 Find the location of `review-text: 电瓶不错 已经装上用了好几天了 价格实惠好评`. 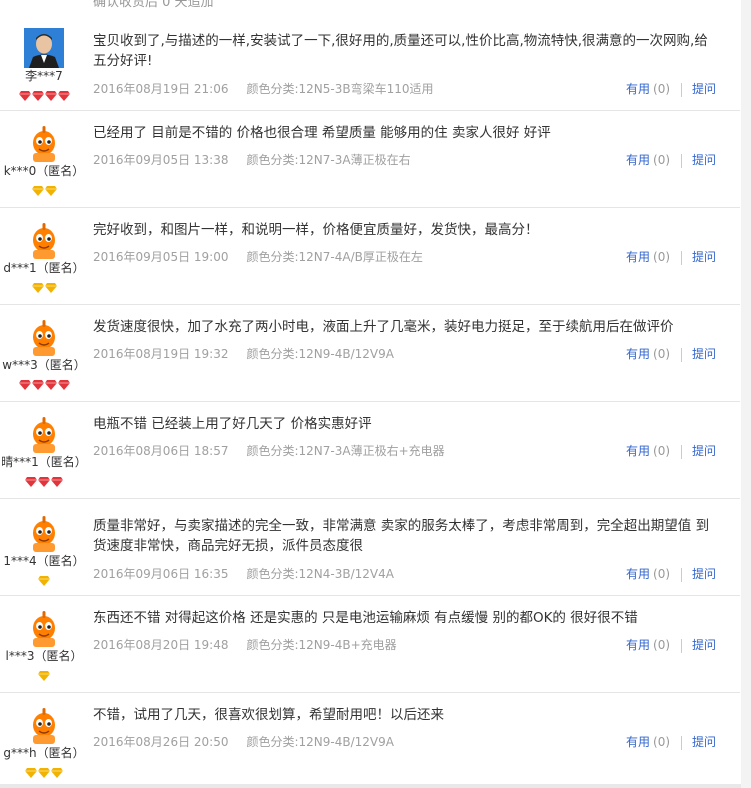

review-text: 电瓶不错 已经装上用了好几天了 价格实惠好评 is located at coordinates (232, 424).